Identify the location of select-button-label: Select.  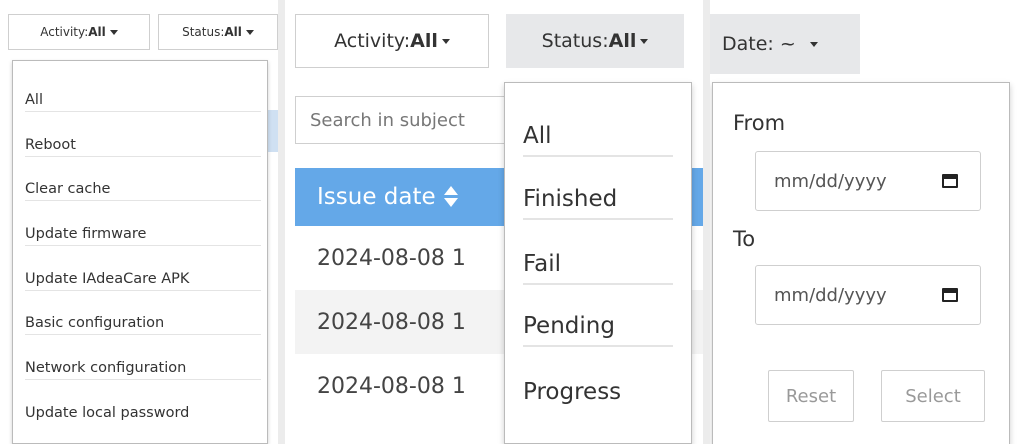
(933, 396).